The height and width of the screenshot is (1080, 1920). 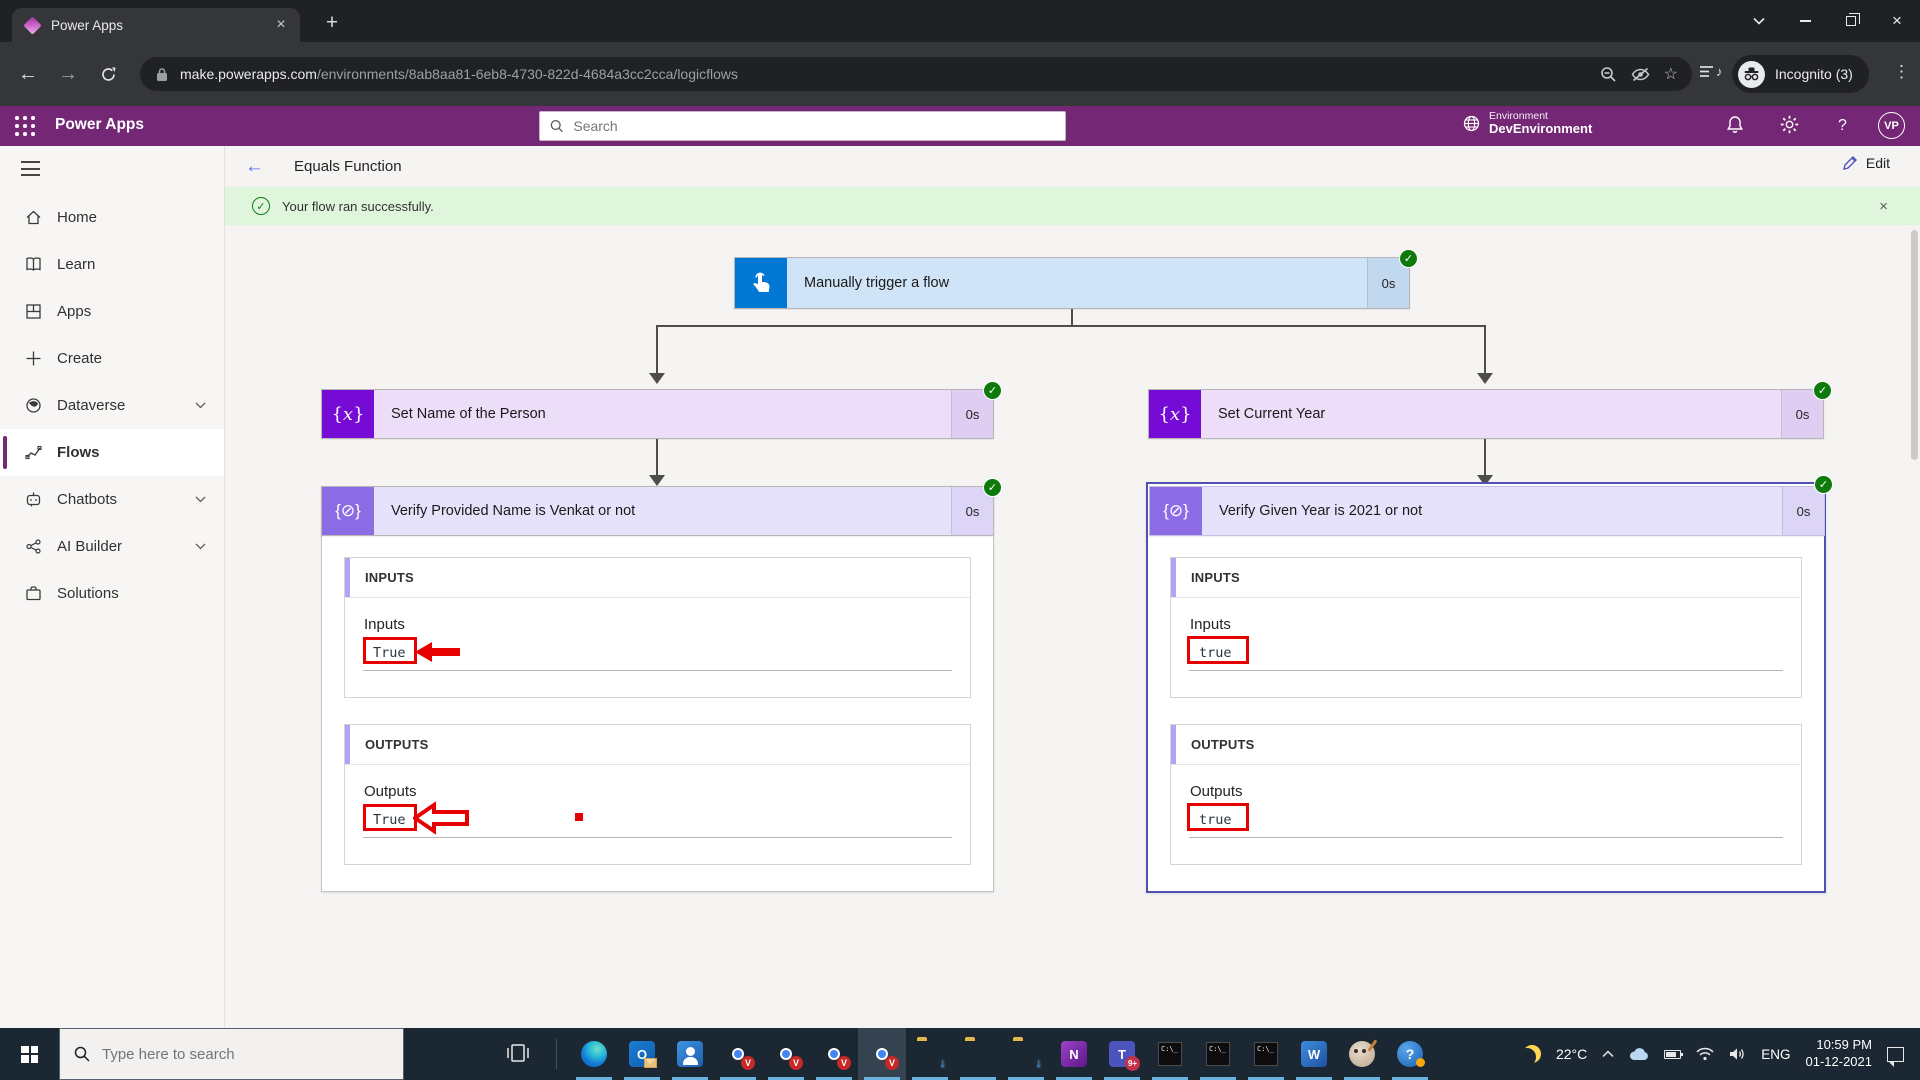 I want to click on taskbar-people-icon, so click(x=690, y=1054).